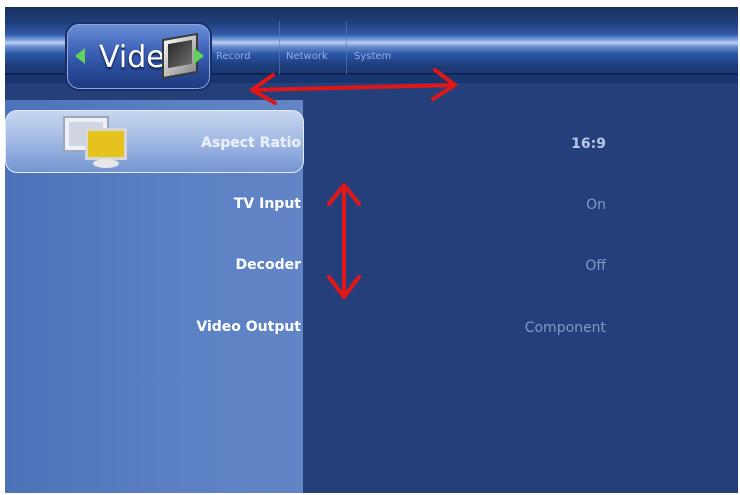  Describe the element at coordinates (95, 143) in the screenshot. I see `display-settings-icon` at that location.